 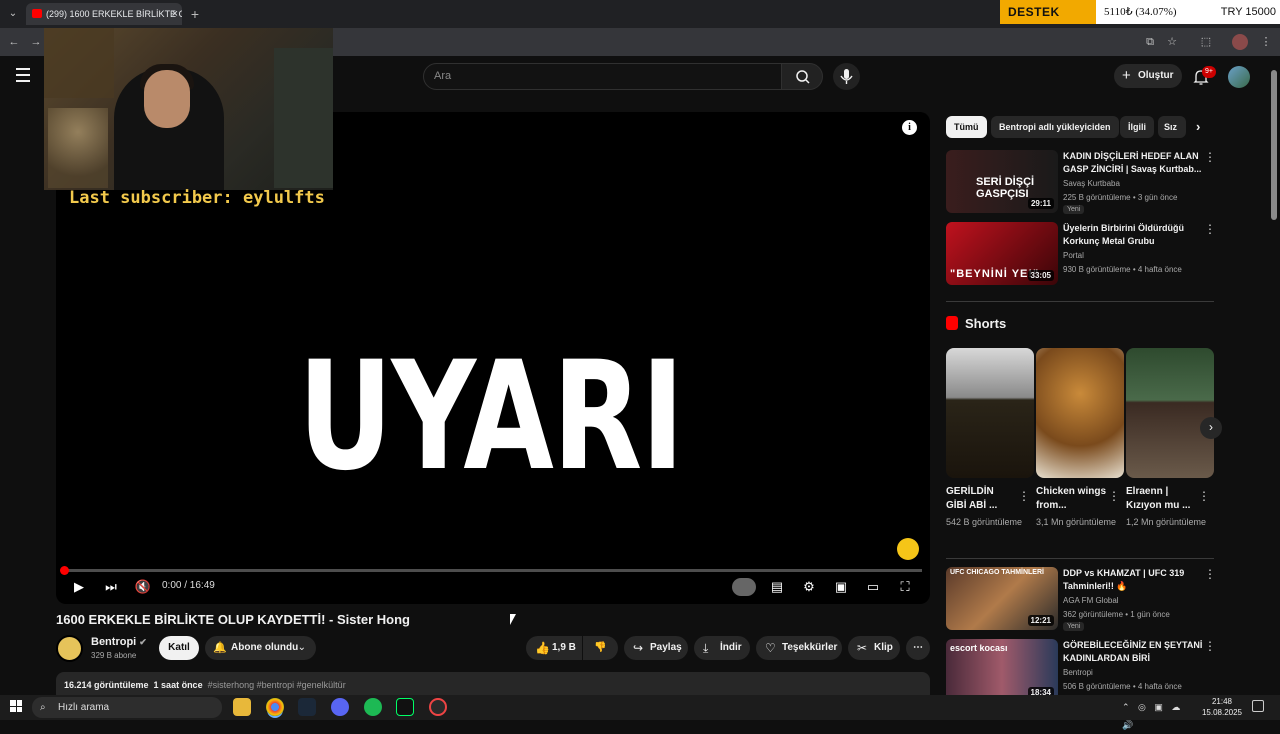 I want to click on chip-all: Tümü, so click(x=966, y=127).